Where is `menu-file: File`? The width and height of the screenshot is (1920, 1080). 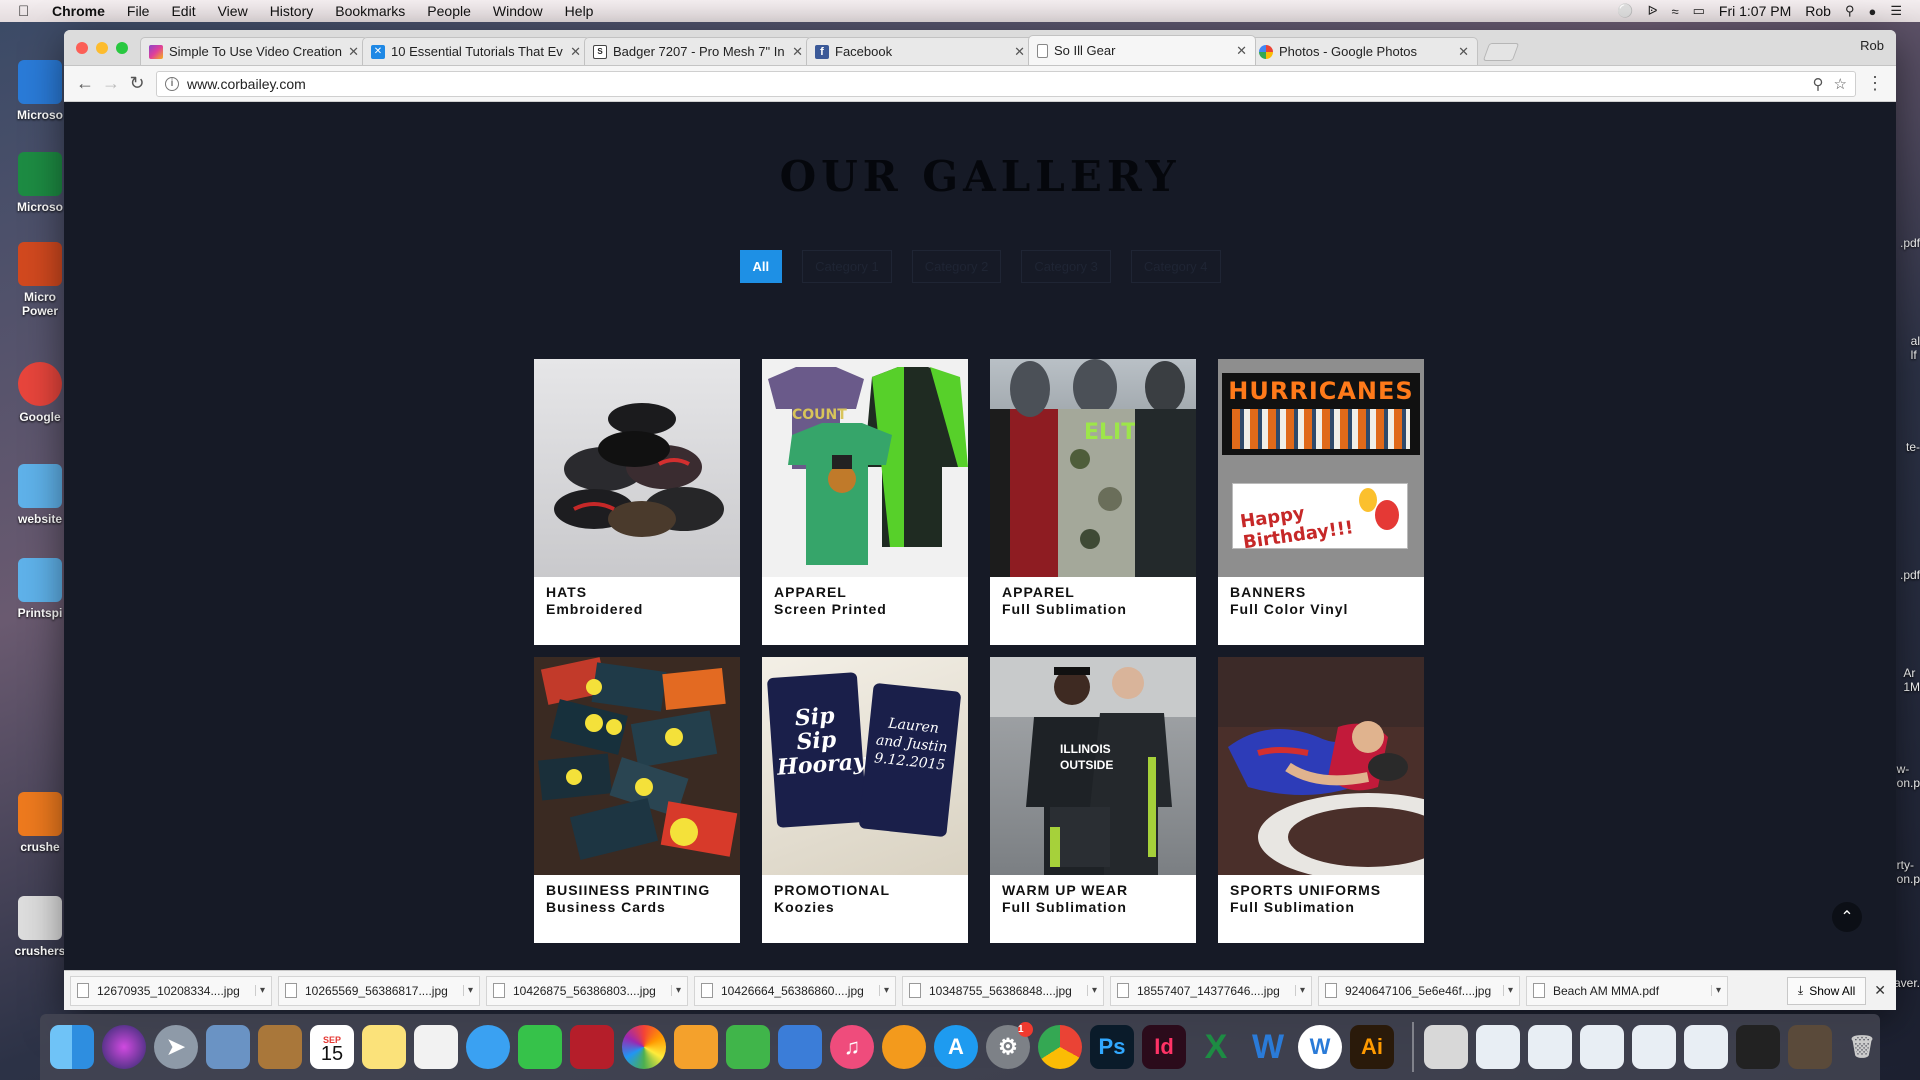 menu-file: File is located at coordinates (138, 11).